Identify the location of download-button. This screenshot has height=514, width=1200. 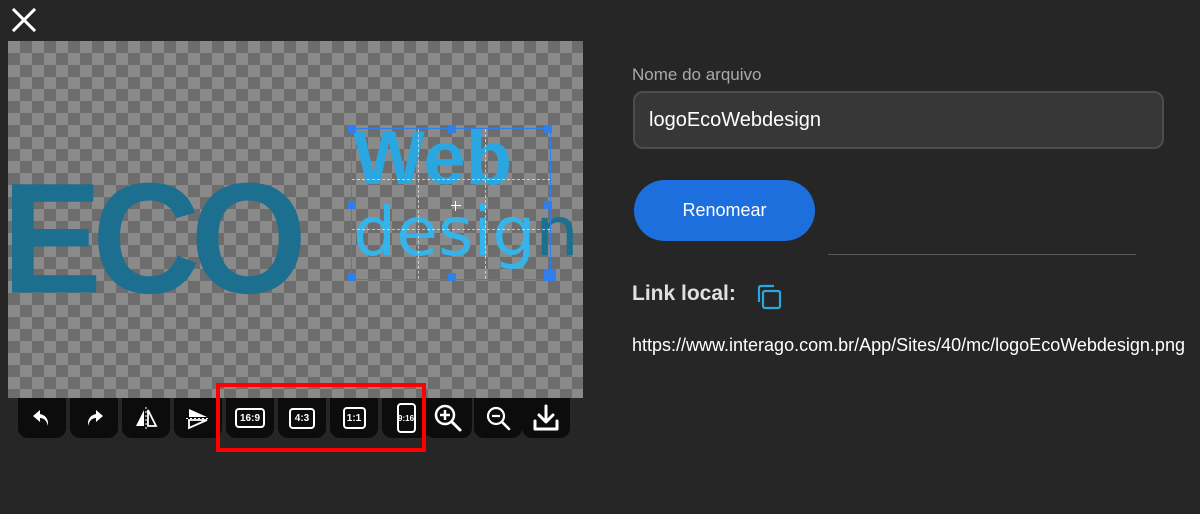
(546, 418).